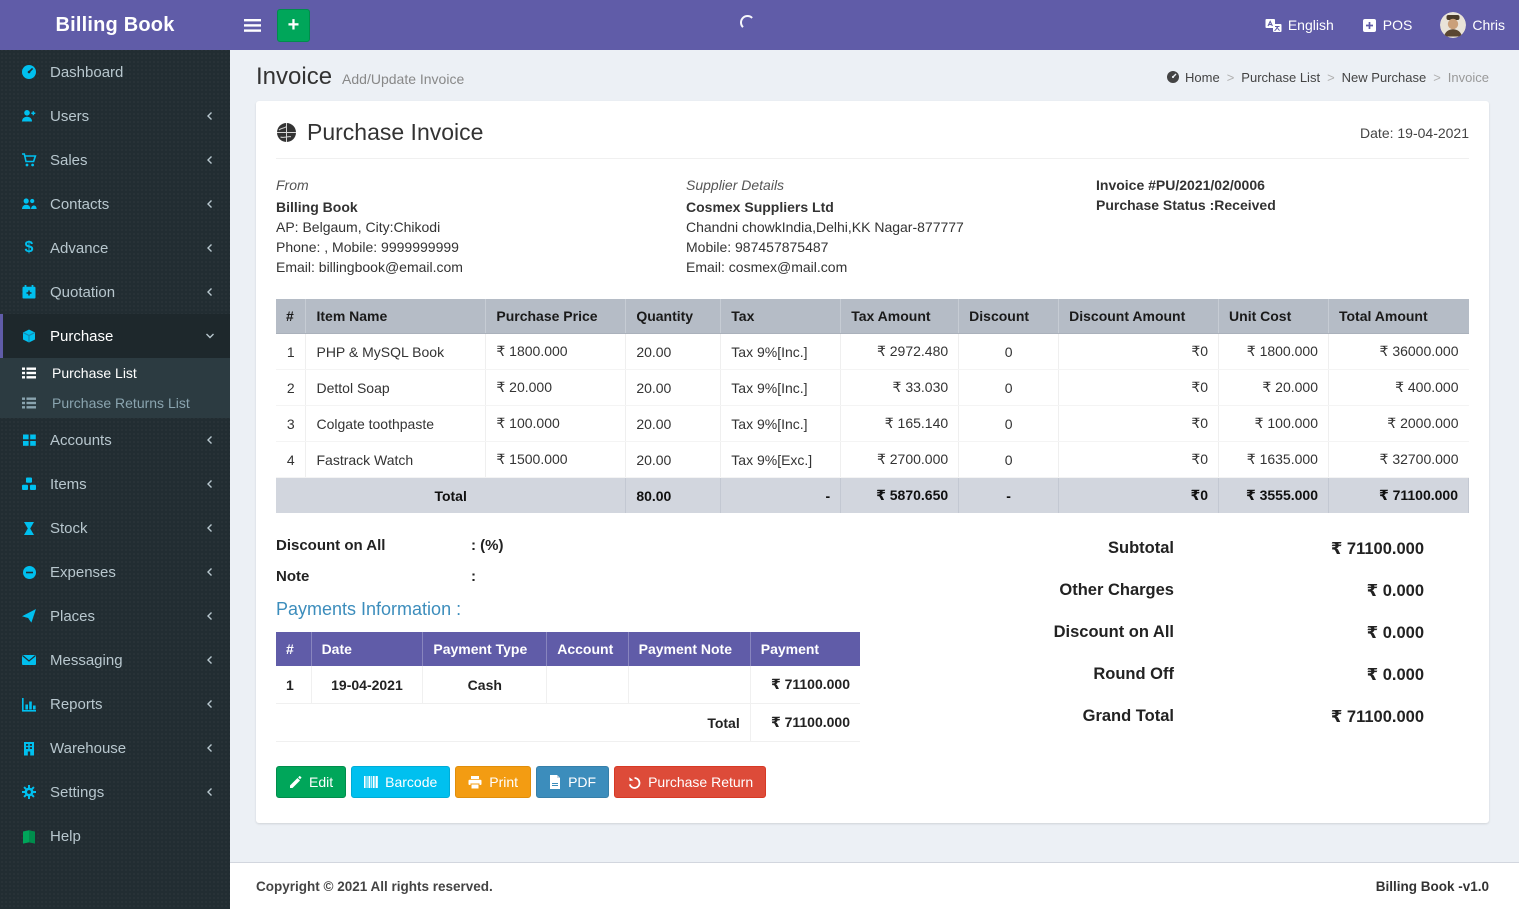  What do you see at coordinates (115, 528) in the screenshot?
I see `sidebar-item-stock: Stock` at bounding box center [115, 528].